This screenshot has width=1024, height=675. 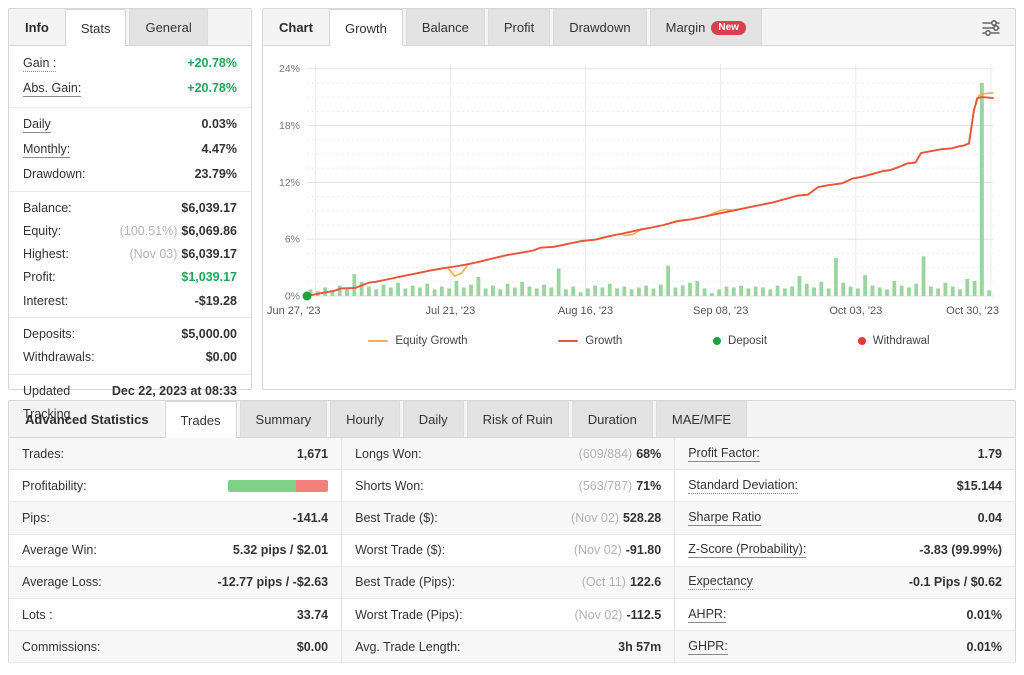 I want to click on stat-row-highest: Highest: (Nov 03) $6,039.17, so click(x=130, y=254).